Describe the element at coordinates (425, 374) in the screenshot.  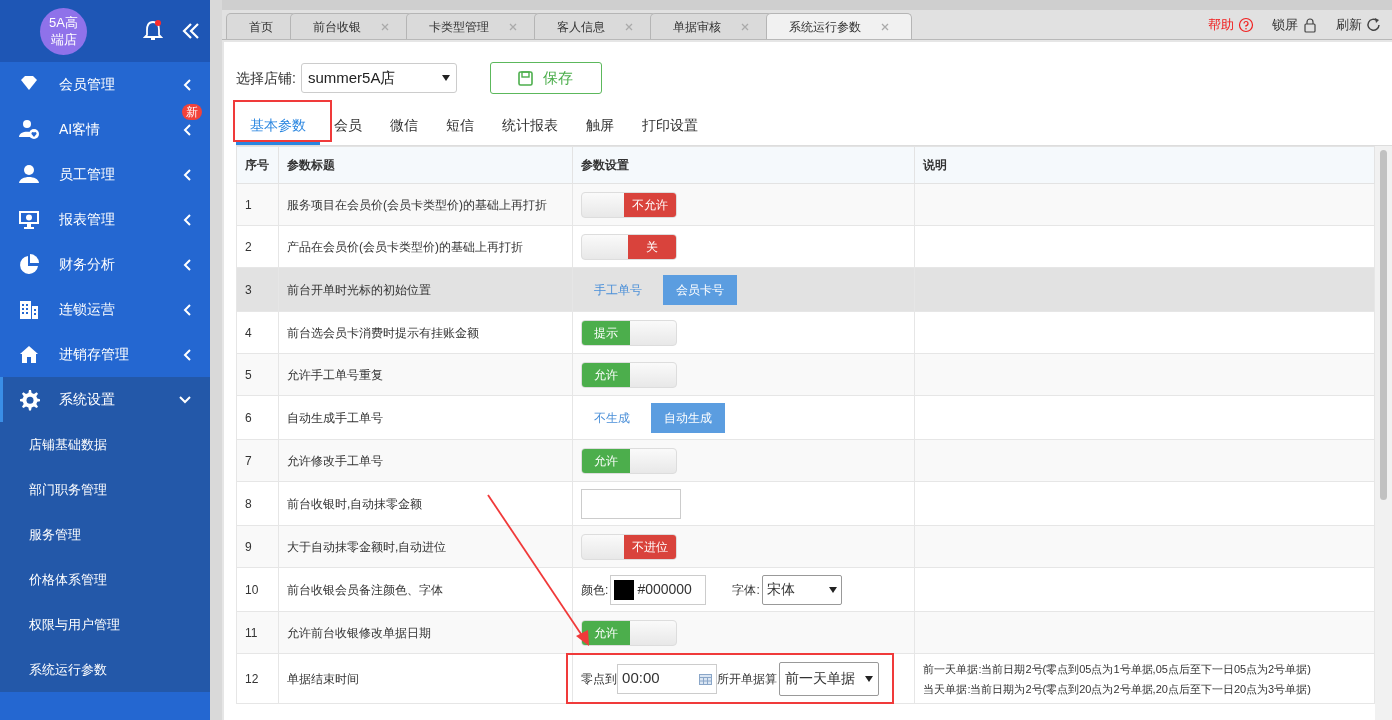
I see `table-cell: 允许手工单号重复` at that location.